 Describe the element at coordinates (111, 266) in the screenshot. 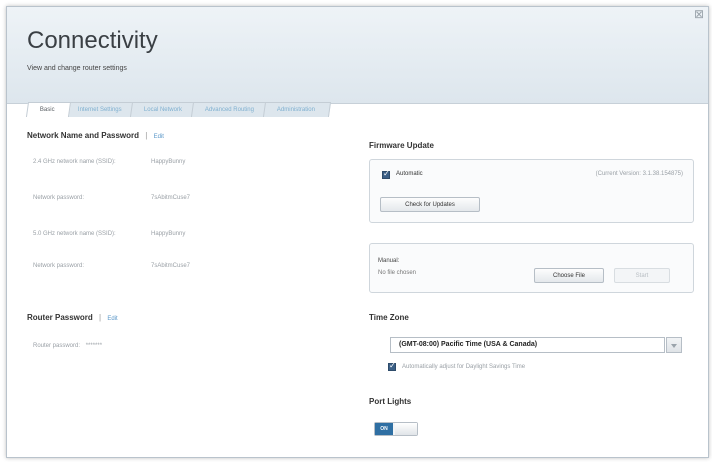

I see `password-5-row: Network password: 7sAbitmCuse7` at that location.